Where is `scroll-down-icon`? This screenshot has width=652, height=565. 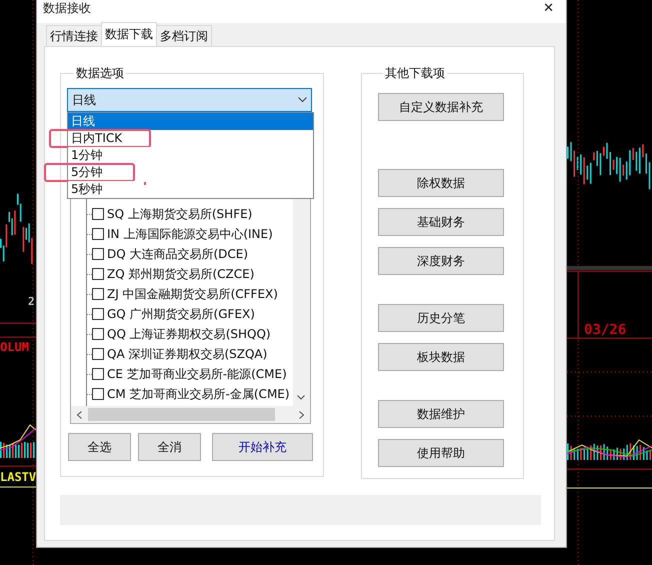
scroll-down-icon is located at coordinates (301, 397).